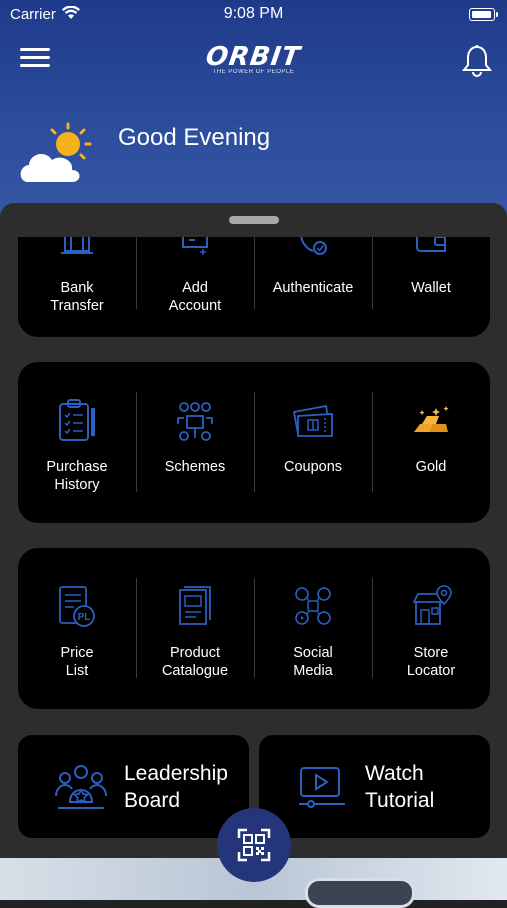 The height and width of the screenshot is (908, 507). What do you see at coordinates (431, 628) in the screenshot?
I see `store-locator-button: Store Locator` at bounding box center [431, 628].